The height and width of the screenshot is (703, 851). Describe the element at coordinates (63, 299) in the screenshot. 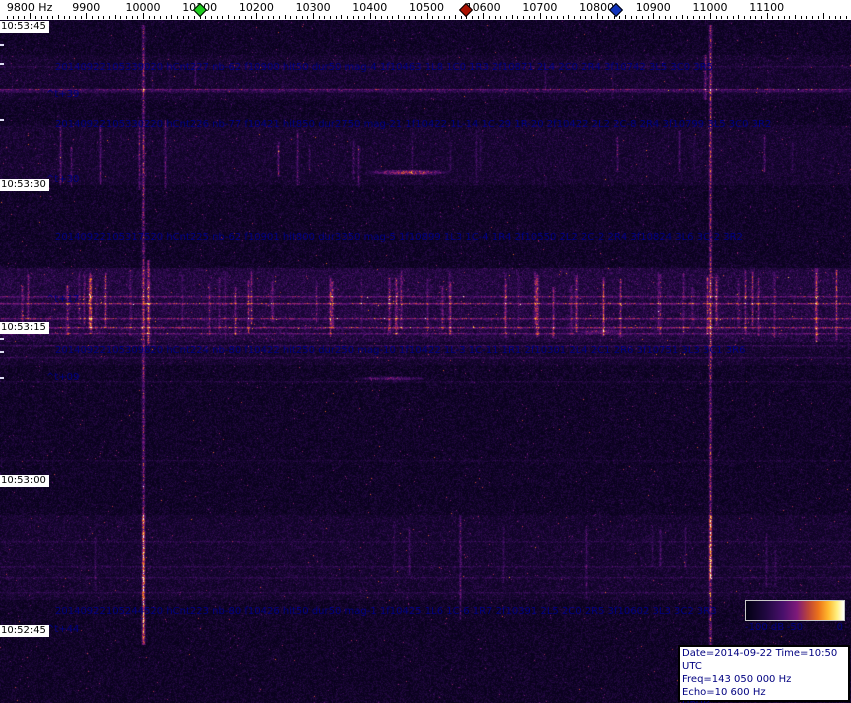

I see `time-offset-label: ^t+17` at that location.